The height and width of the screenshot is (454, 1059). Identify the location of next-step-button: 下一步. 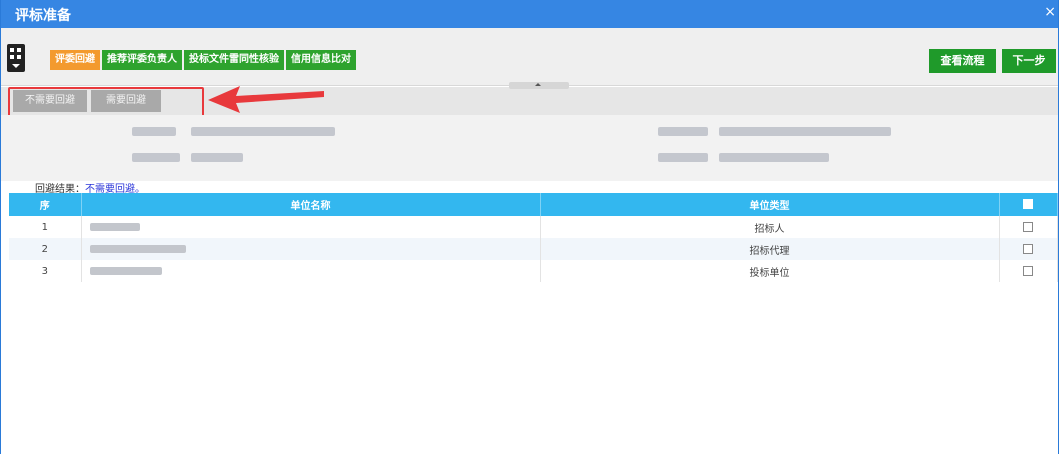
(1029, 61).